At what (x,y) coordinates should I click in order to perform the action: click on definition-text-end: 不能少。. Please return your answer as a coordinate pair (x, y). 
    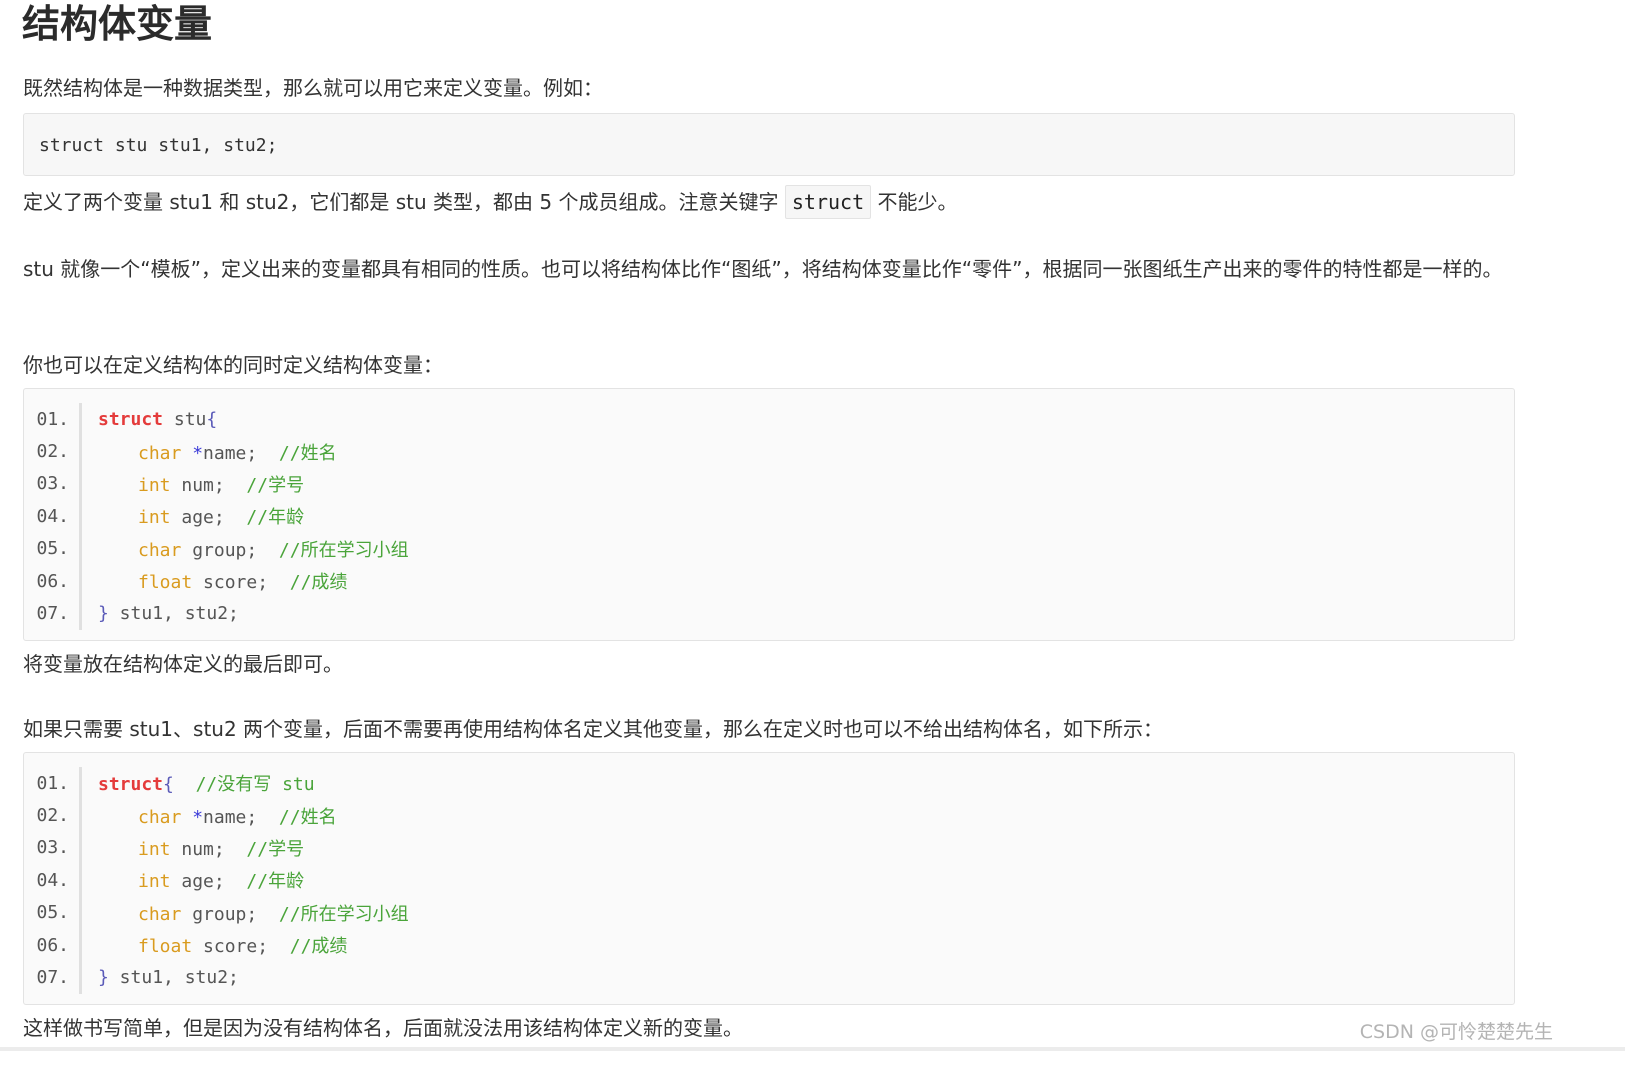
    Looking at the image, I should click on (917, 202).